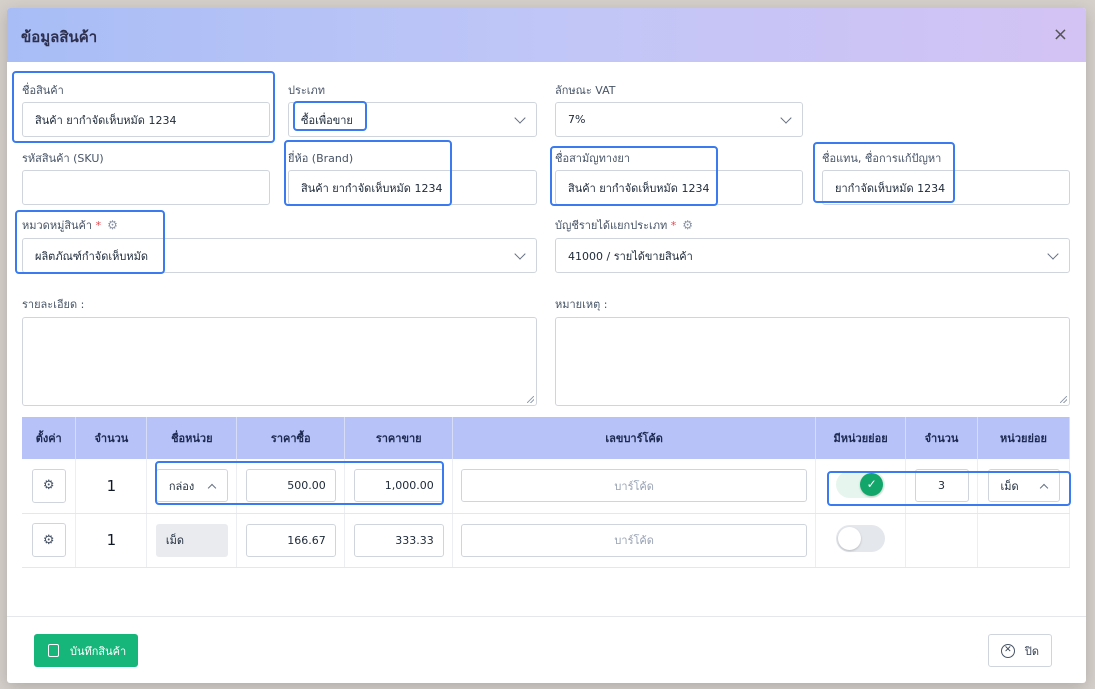 The width and height of the screenshot is (1095, 689). Describe the element at coordinates (812, 255) in the screenshot. I see `revenue-account-select: 41000 / รายได้ขายสินค้า` at that location.